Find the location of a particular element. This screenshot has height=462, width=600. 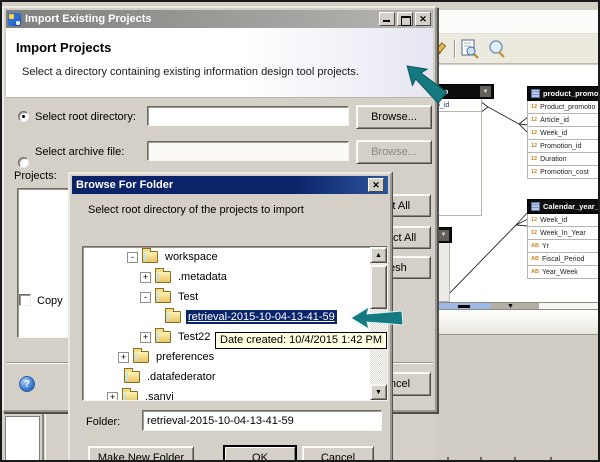

db-field-row: 12 Product_promotio is located at coordinates (562, 107).